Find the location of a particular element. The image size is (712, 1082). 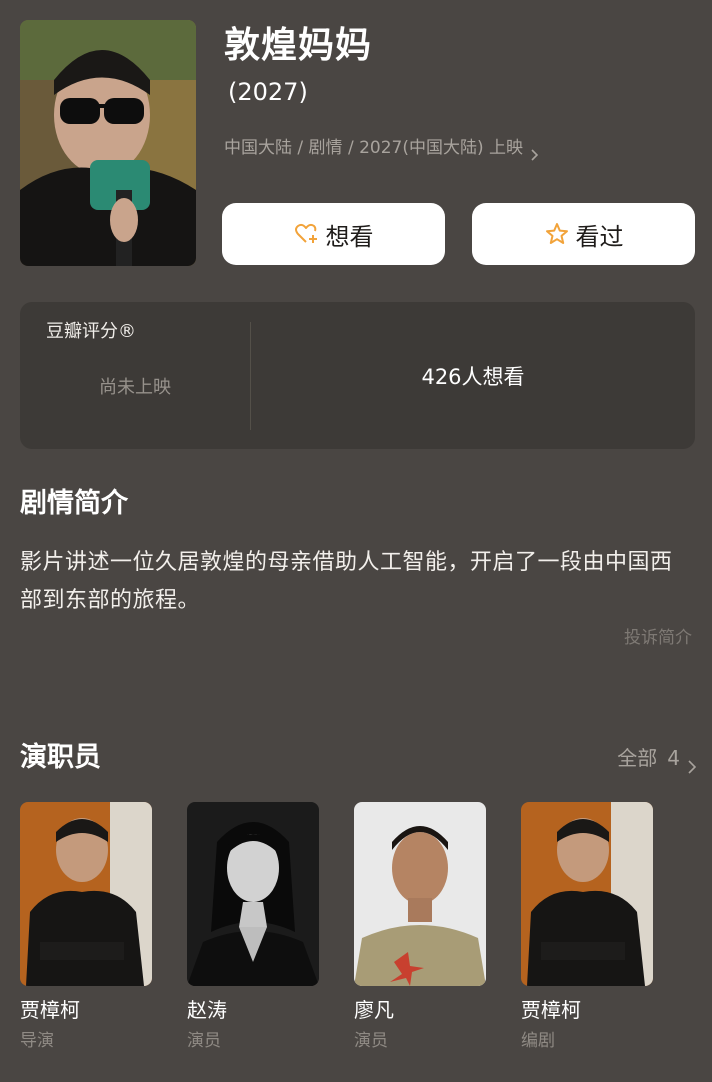

cast-all-label: 全部 is located at coordinates (637, 758).